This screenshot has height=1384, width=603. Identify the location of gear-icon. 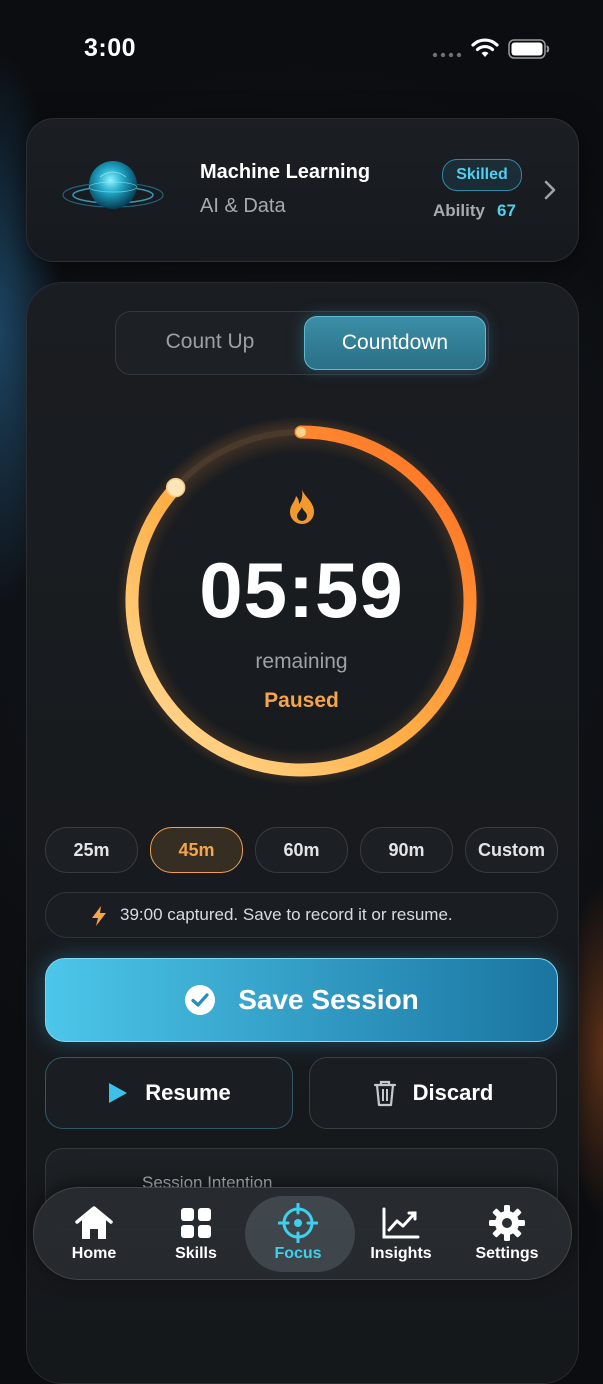
(507, 1223).